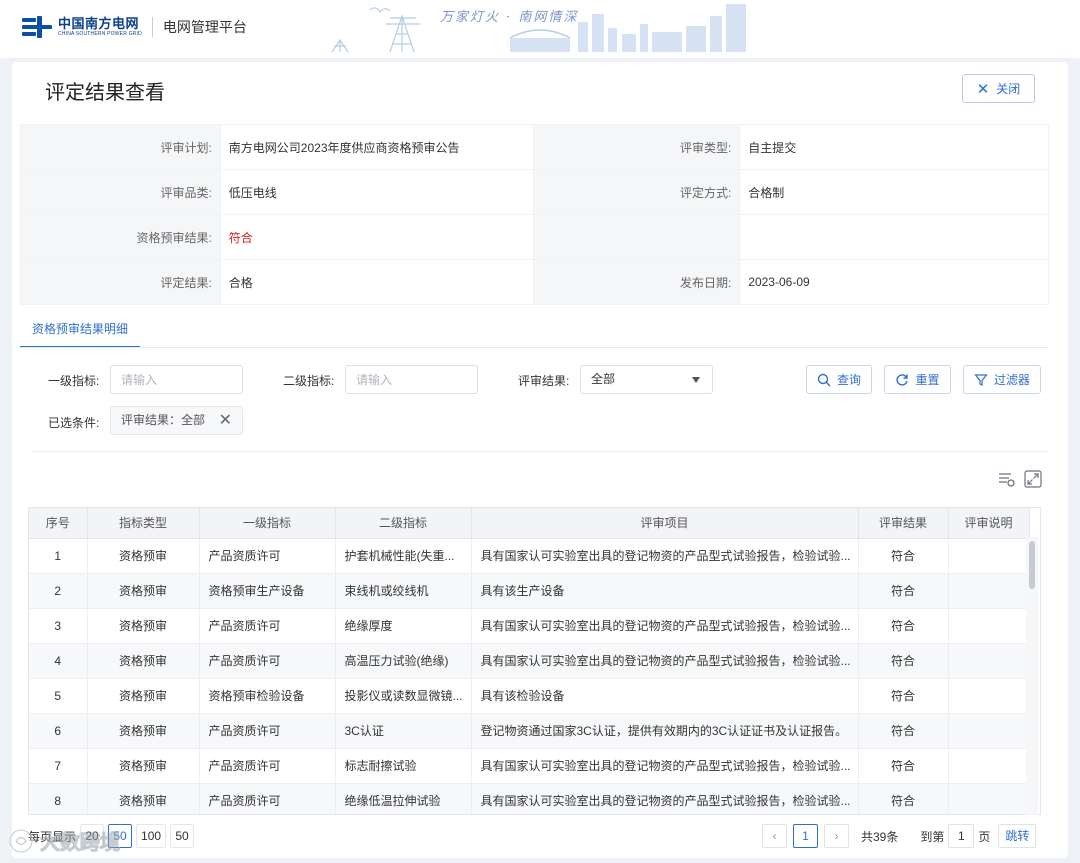  What do you see at coordinates (646, 379) in the screenshot?
I see `result-select: 全部` at bounding box center [646, 379].